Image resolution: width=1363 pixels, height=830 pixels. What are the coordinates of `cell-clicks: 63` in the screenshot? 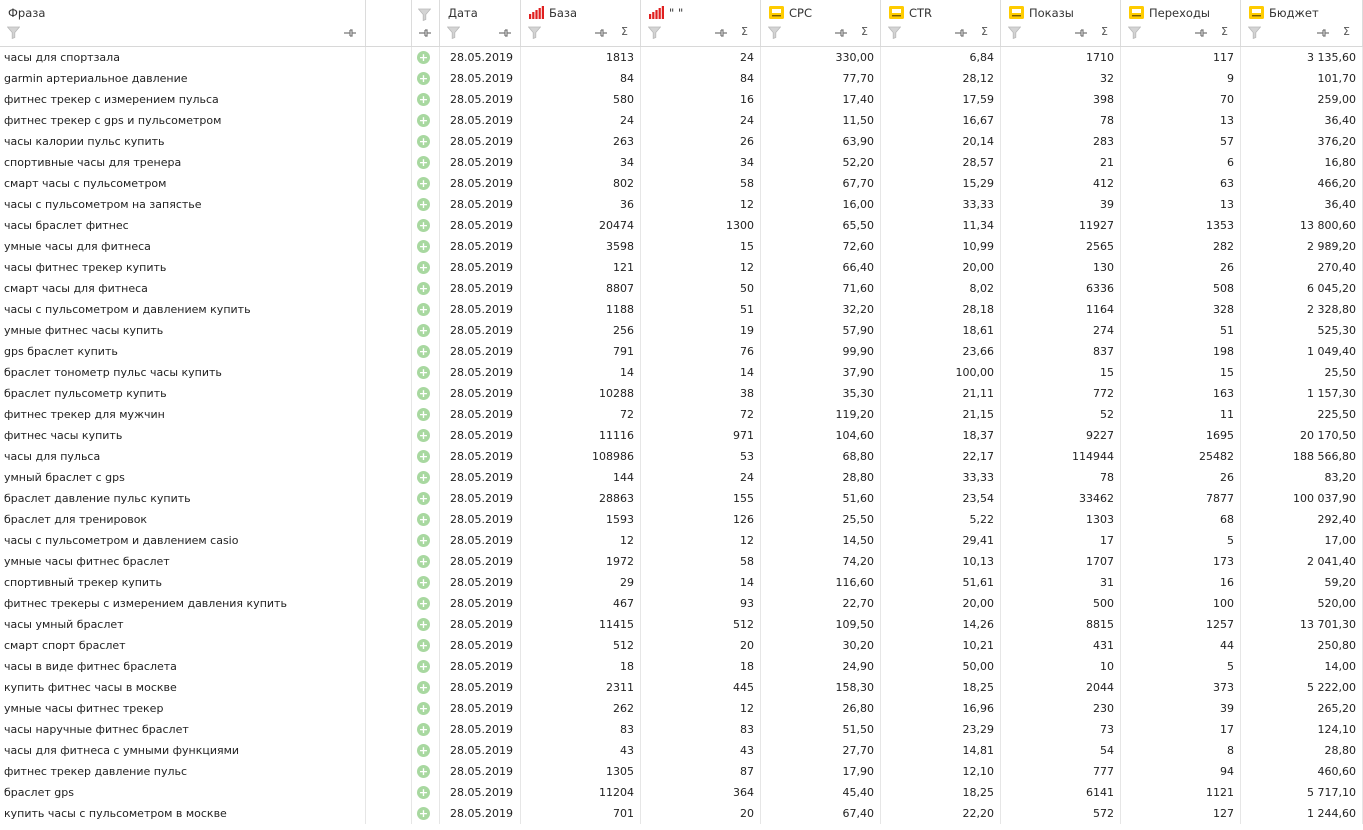 It's located at (1181, 183).